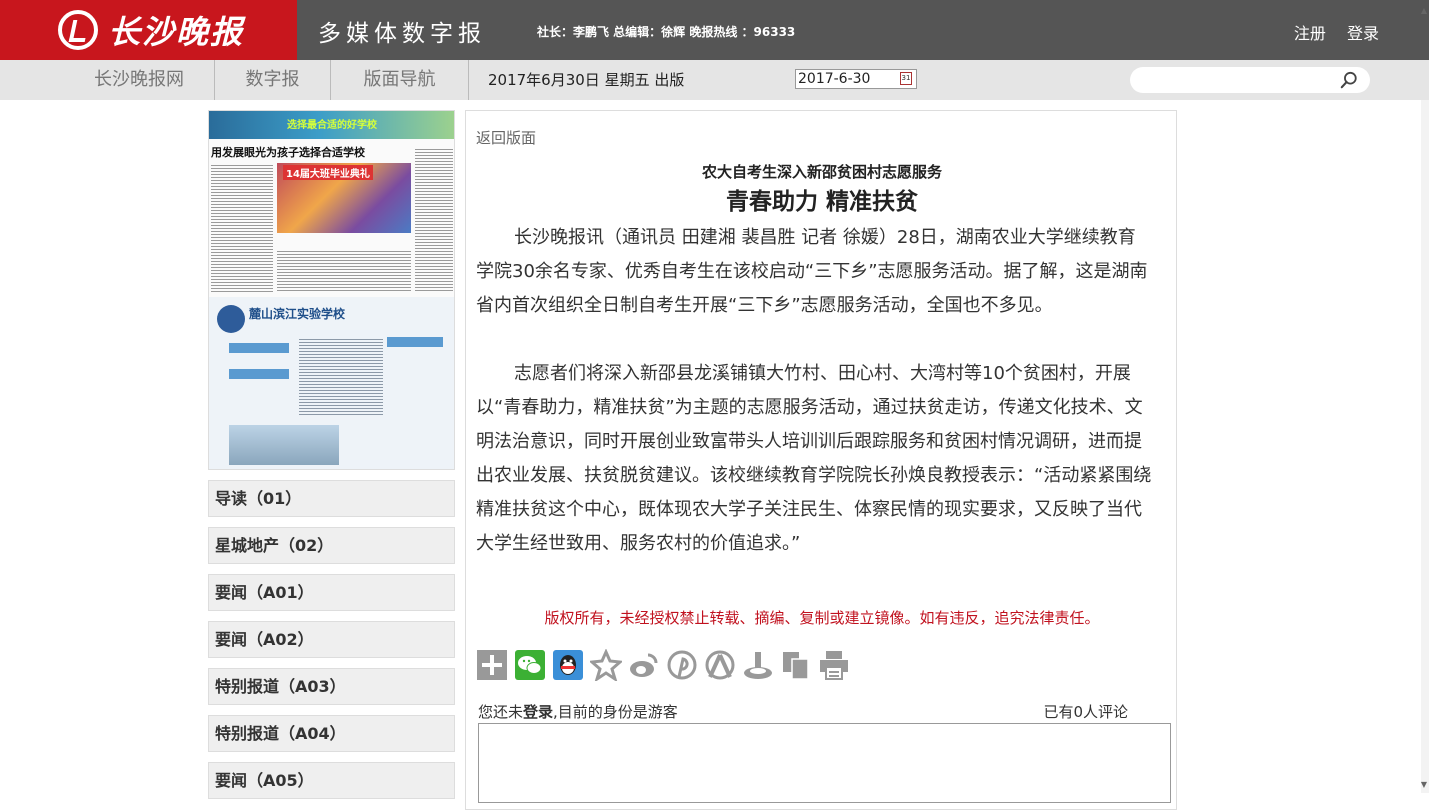 This screenshot has height=810, width=1429. I want to click on nav-item-page-nav: 版面导航, so click(400, 80).